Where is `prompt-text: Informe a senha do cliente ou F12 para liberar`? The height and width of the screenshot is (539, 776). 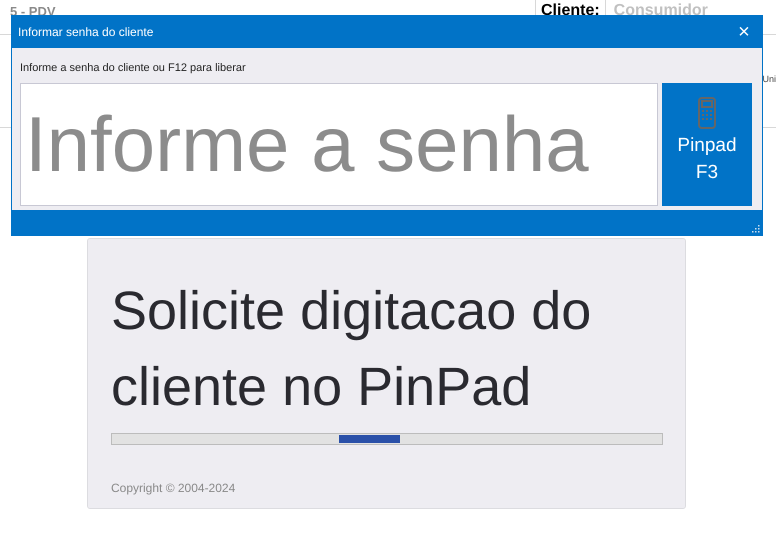 prompt-text: Informe a senha do cliente ou F12 para liberar is located at coordinates (133, 68).